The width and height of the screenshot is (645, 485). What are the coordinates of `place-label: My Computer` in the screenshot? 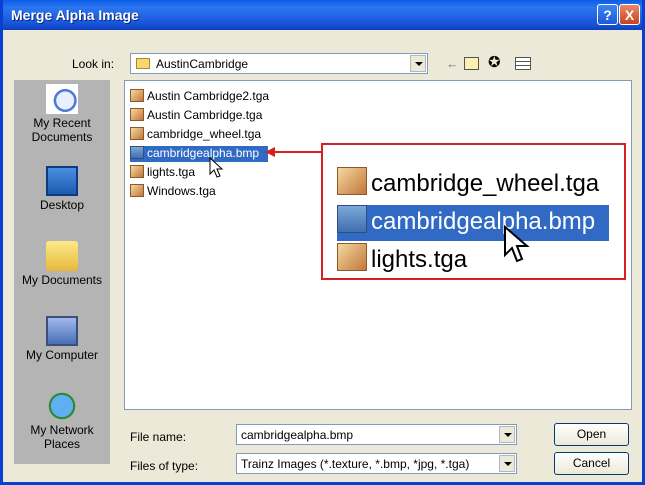 It's located at (62, 355).